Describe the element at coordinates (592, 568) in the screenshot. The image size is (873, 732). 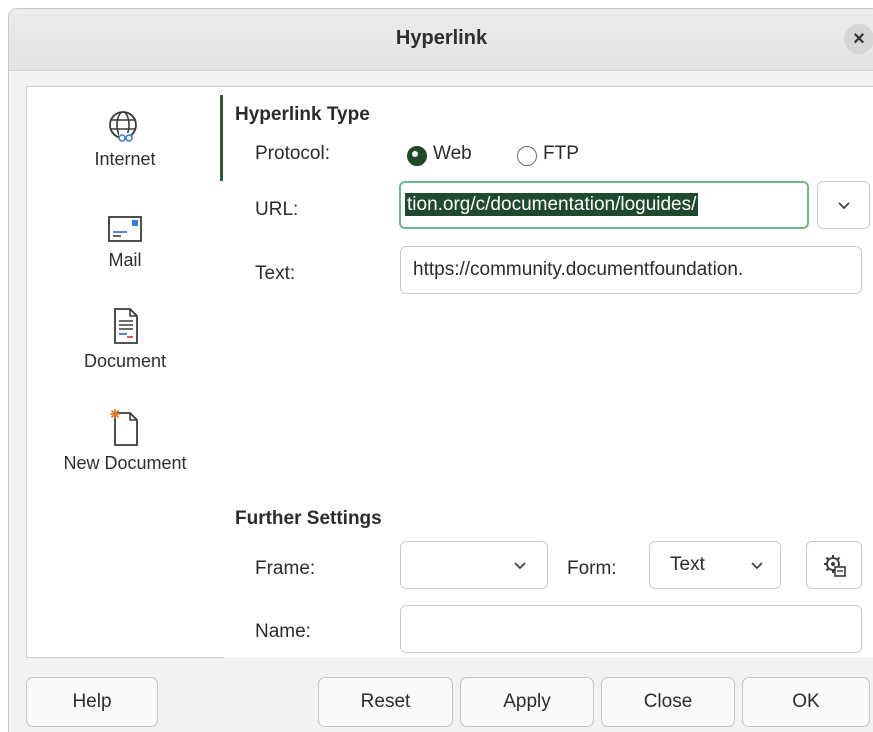
I see `form-label: Form:` at that location.